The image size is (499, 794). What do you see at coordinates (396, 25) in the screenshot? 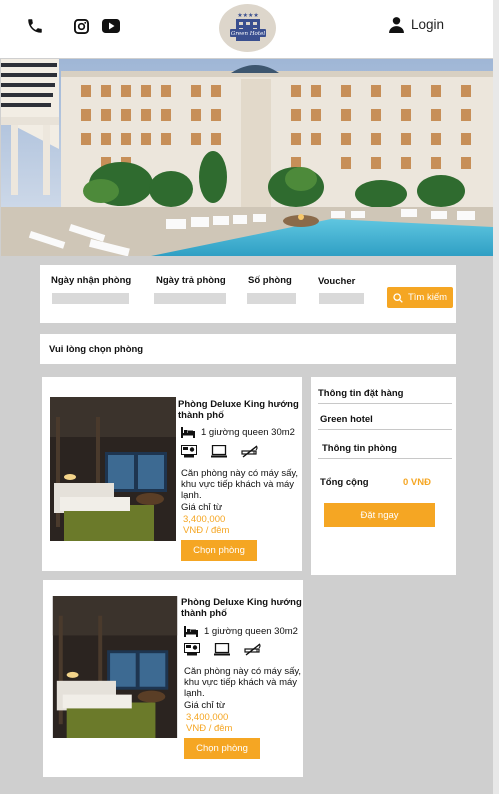
I see `user-icon` at bounding box center [396, 25].